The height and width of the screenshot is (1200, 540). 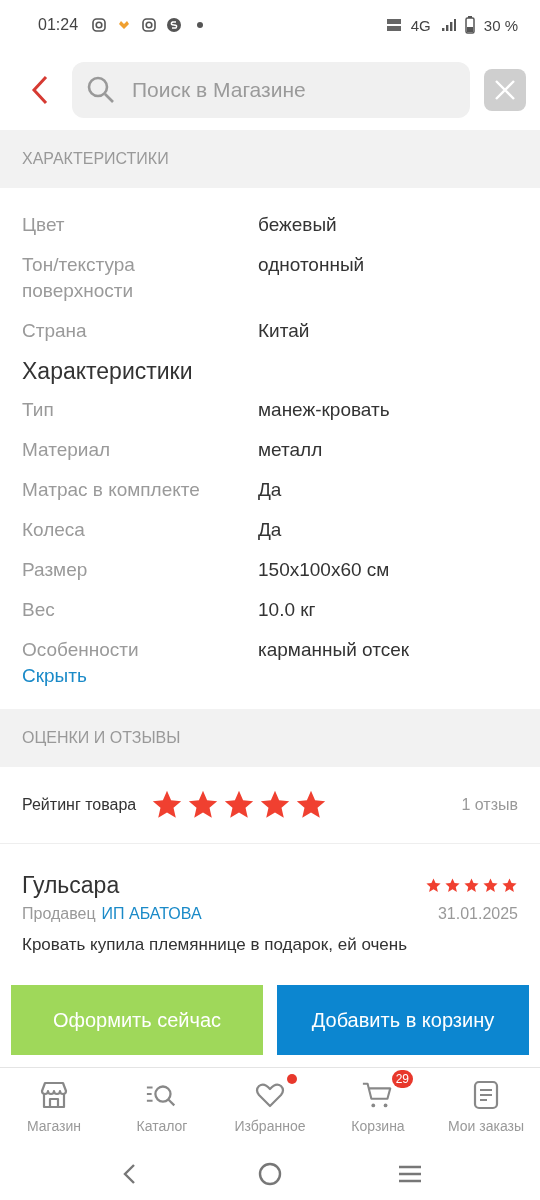 What do you see at coordinates (270, 1174) in the screenshot?
I see `home-nav-icon` at bounding box center [270, 1174].